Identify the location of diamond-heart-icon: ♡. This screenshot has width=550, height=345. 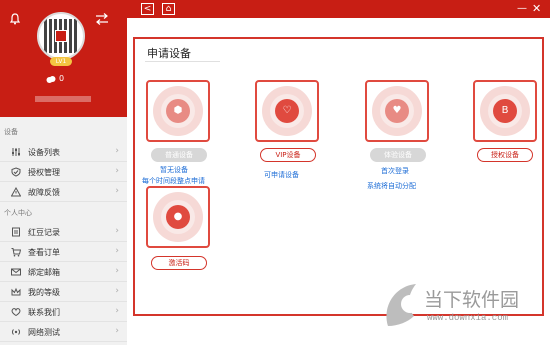
(287, 111).